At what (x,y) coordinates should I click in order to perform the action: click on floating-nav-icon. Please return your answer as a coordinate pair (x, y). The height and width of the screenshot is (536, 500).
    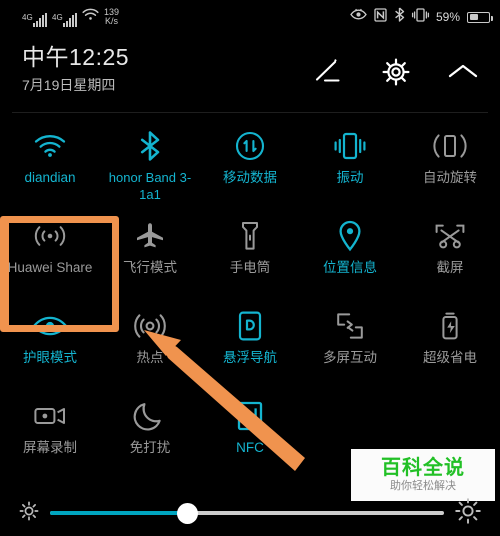
    Looking at the image, I should click on (250, 326).